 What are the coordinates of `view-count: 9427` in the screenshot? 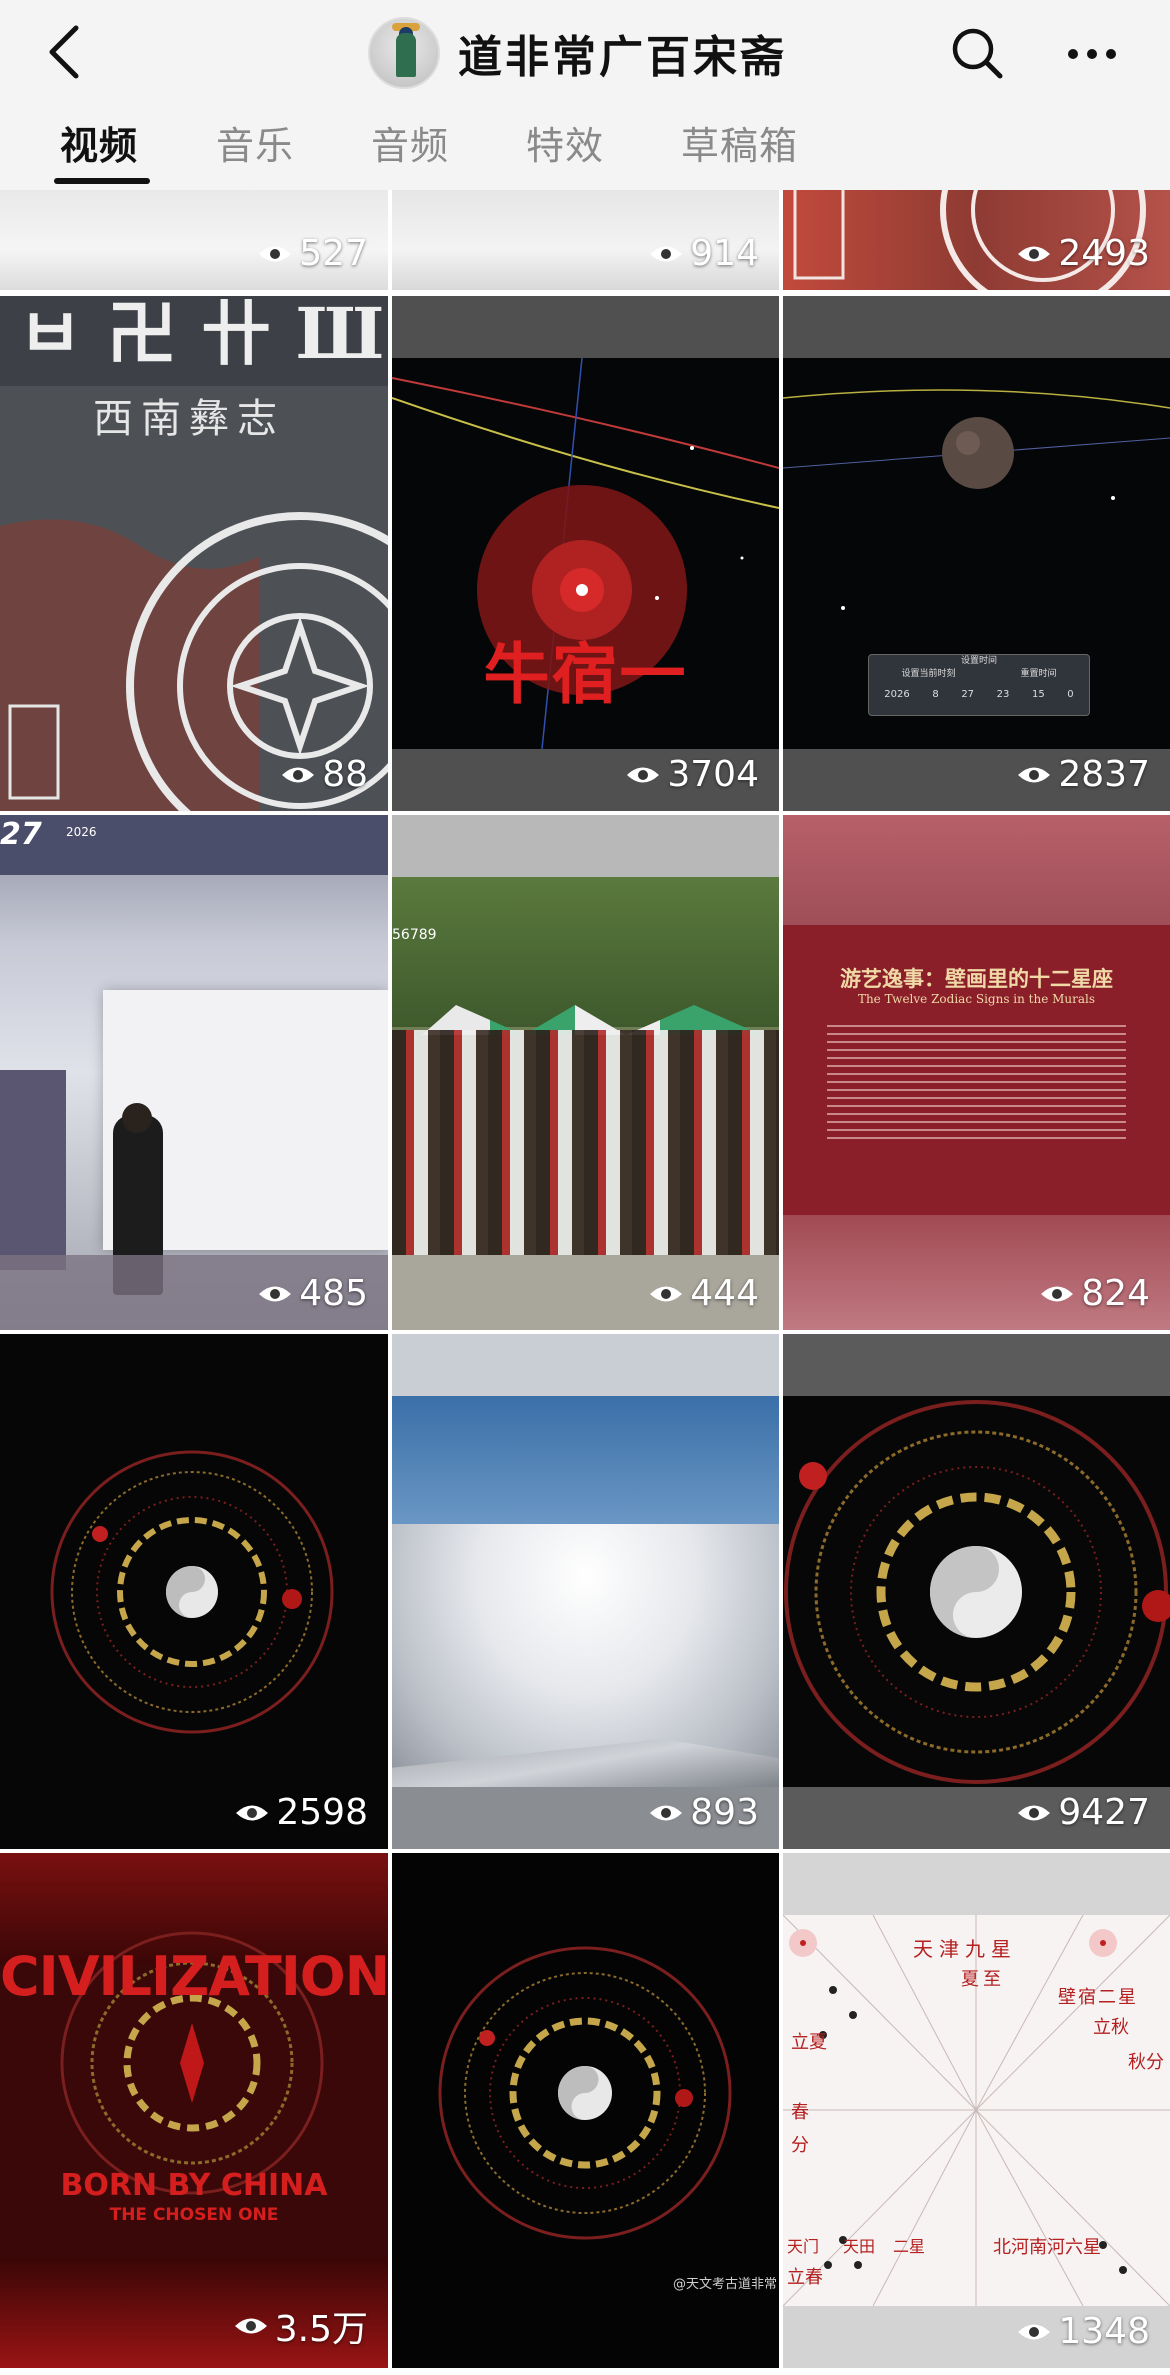 It's located at (1083, 1812).